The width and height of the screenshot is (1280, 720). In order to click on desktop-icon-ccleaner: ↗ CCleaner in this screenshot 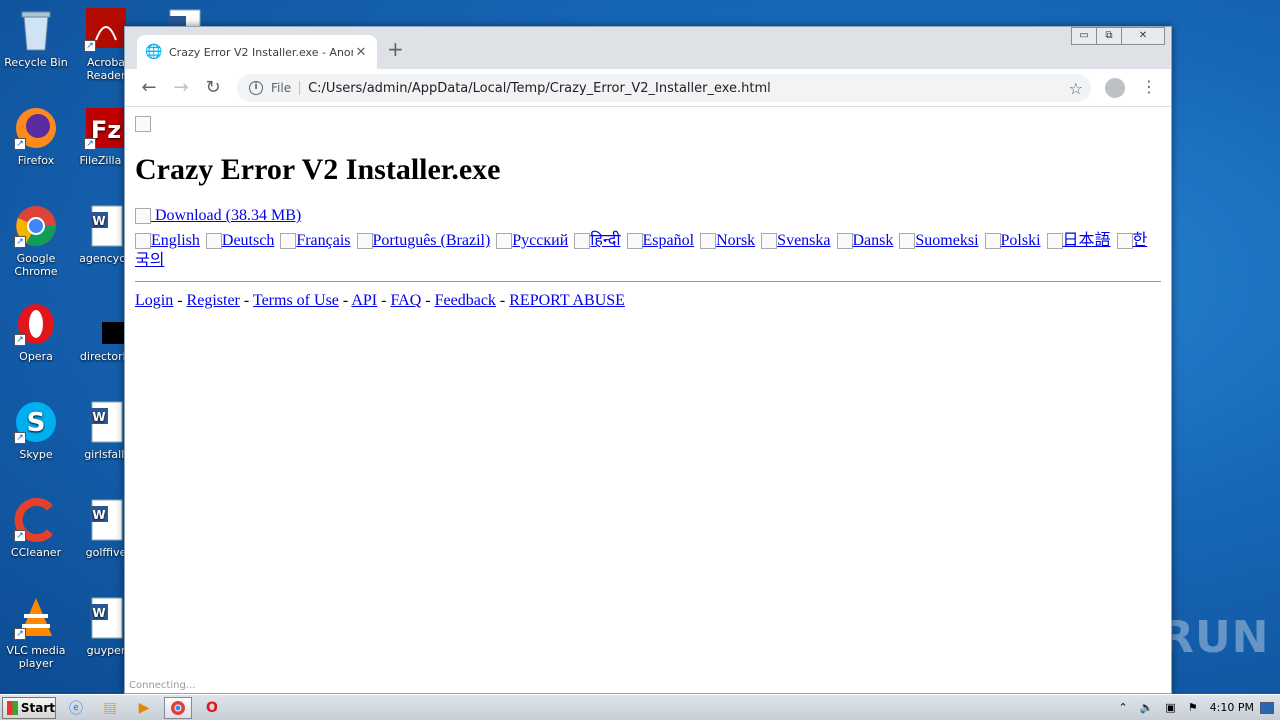, I will do `click(36, 528)`.